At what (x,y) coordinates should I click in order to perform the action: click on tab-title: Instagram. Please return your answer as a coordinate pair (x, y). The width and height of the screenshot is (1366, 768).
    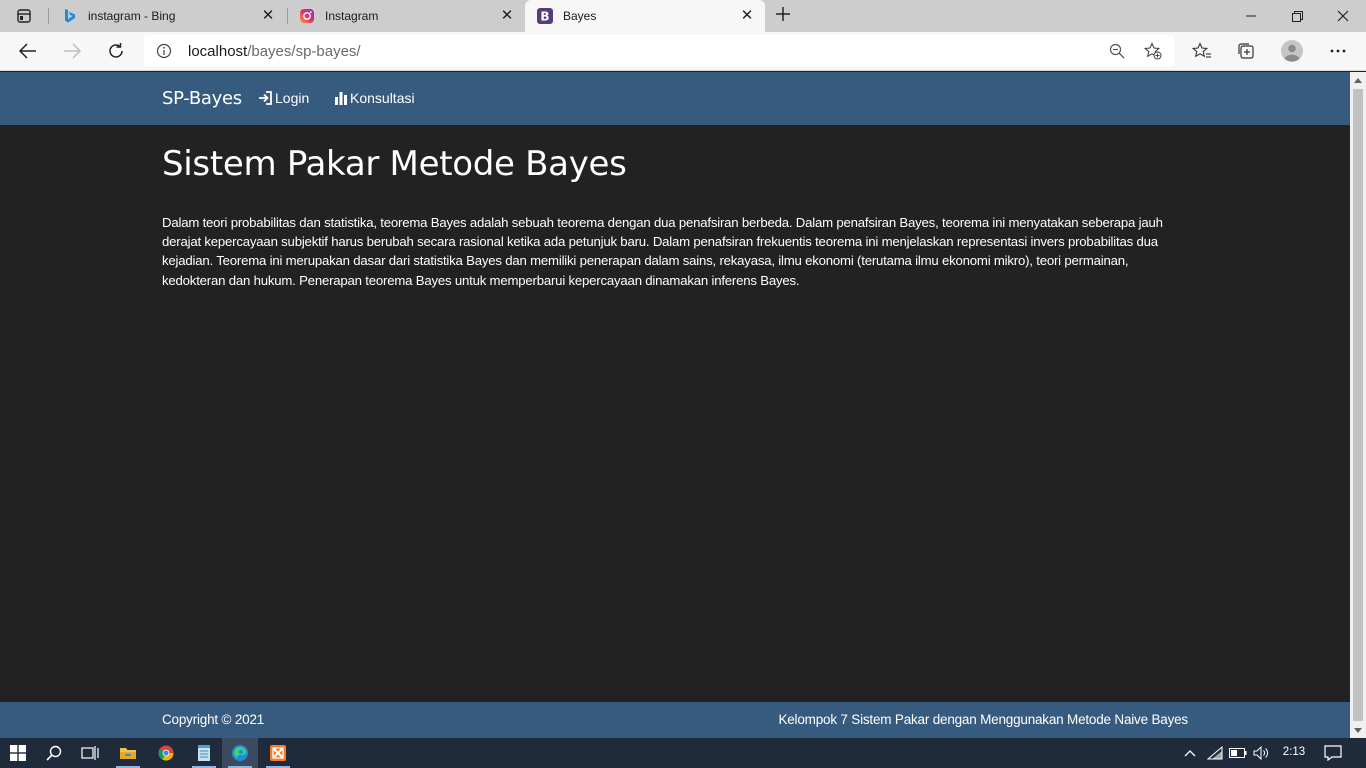
    Looking at the image, I should click on (352, 16).